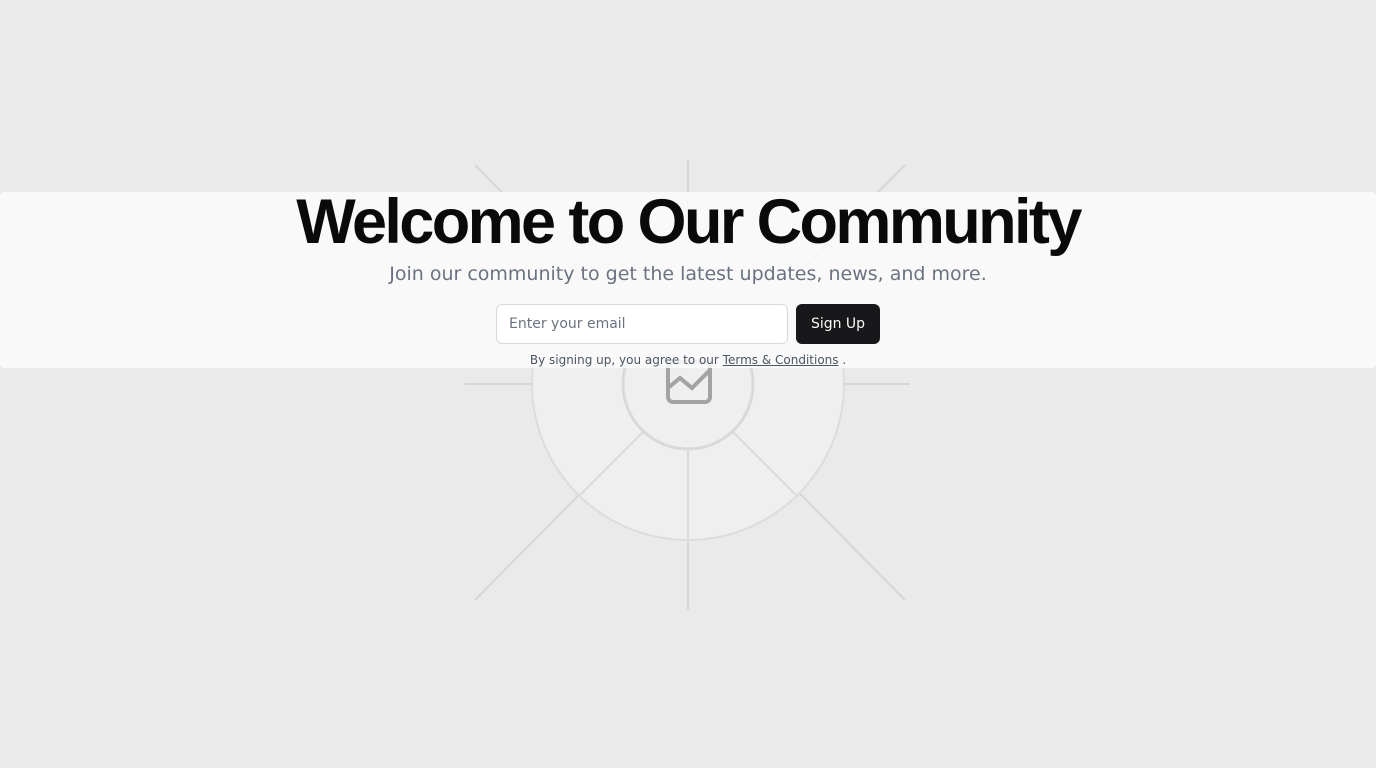  What do you see at coordinates (842, 360) in the screenshot?
I see `terms-suffix: .` at bounding box center [842, 360].